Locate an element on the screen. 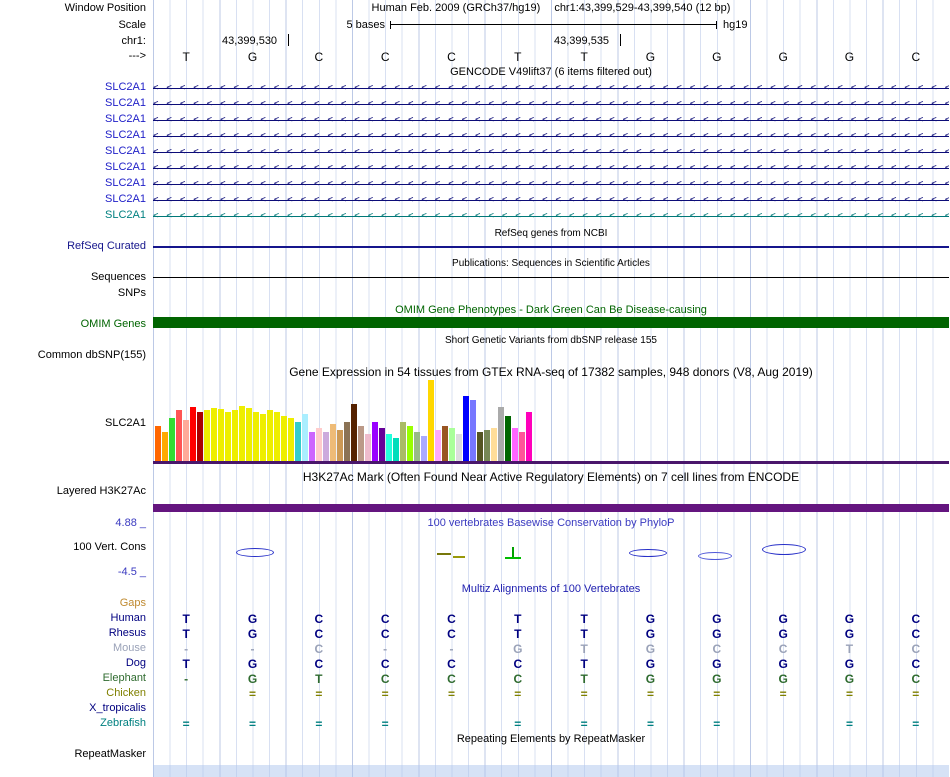 This screenshot has height=777, width=950. multiz-species-label: Elephant is located at coordinates (75, 678).